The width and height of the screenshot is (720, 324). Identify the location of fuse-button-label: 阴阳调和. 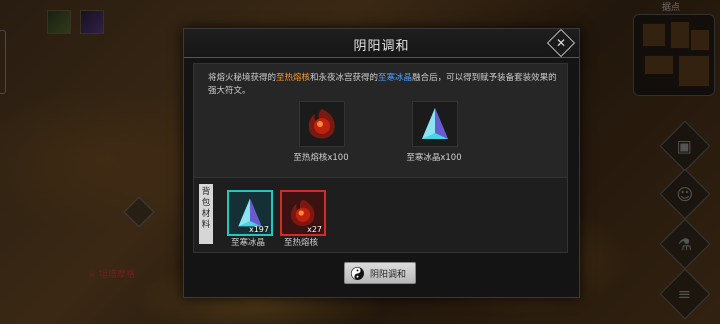
(388, 274).